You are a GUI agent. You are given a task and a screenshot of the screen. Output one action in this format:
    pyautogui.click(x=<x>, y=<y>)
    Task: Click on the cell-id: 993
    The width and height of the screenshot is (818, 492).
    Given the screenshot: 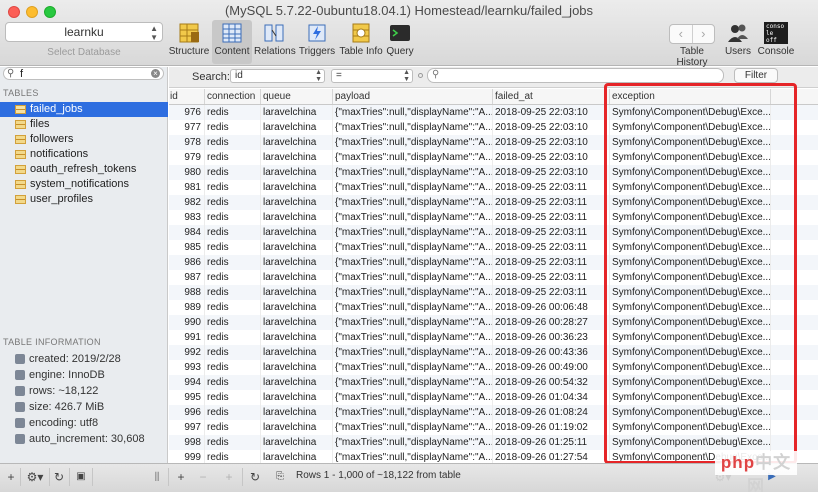 What is the action you would take?
    pyautogui.click(x=187, y=367)
    